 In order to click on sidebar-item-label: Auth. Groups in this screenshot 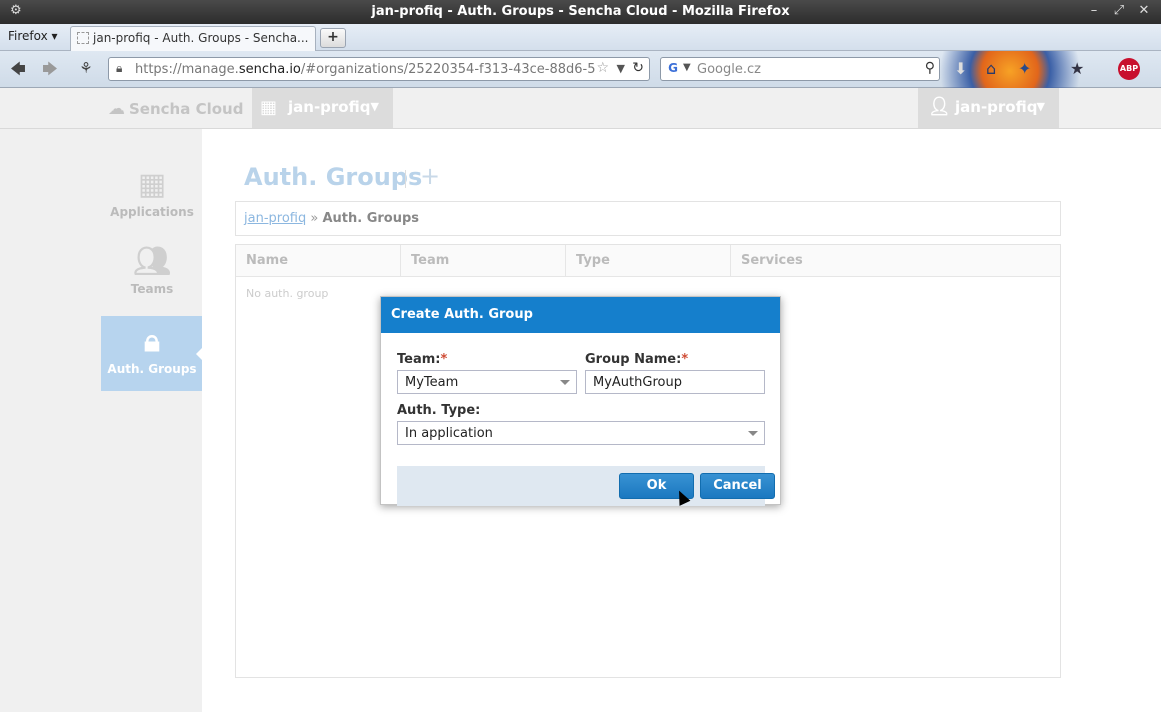, I will do `click(152, 369)`.